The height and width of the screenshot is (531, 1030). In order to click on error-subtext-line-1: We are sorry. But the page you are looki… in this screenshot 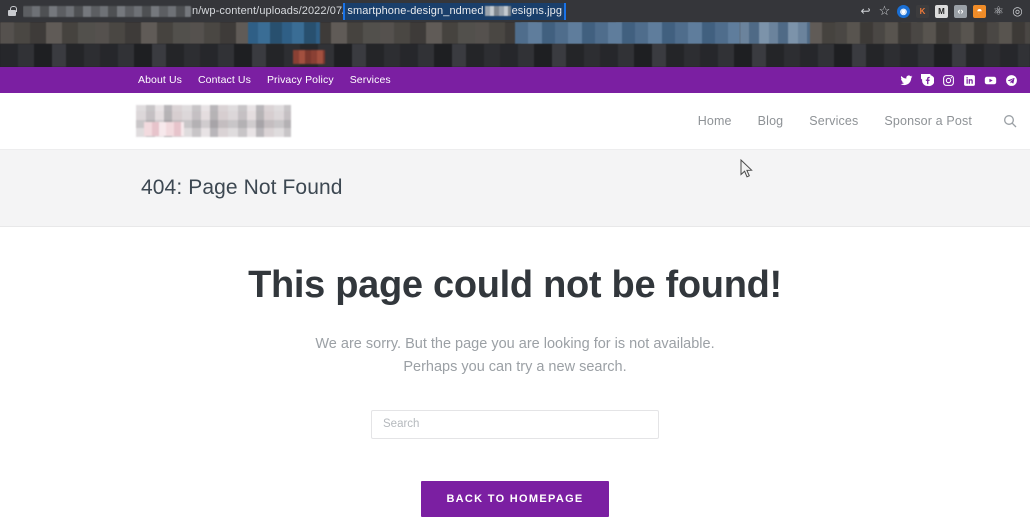, I will do `click(515, 343)`.